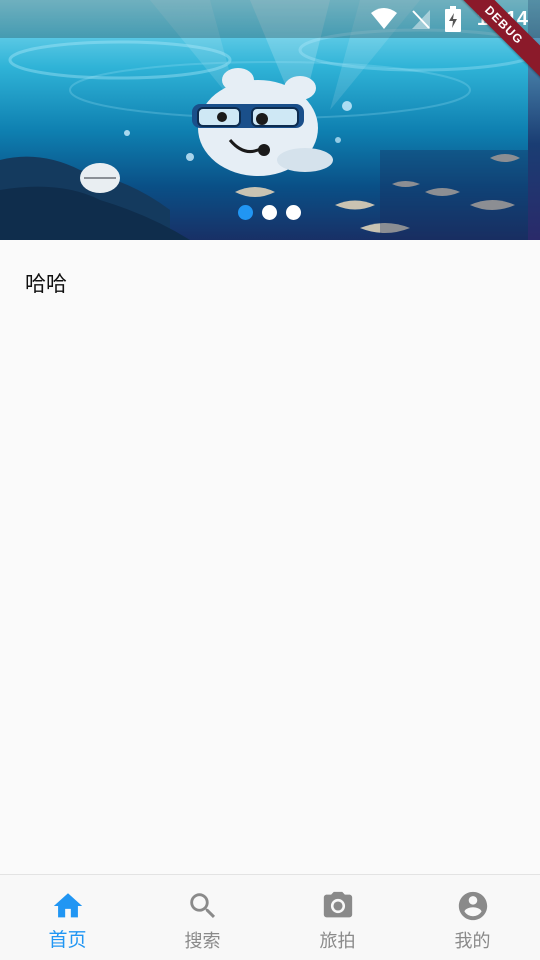 Image resolution: width=540 pixels, height=960 pixels. What do you see at coordinates (337, 904) in the screenshot?
I see `camera-icon` at bounding box center [337, 904].